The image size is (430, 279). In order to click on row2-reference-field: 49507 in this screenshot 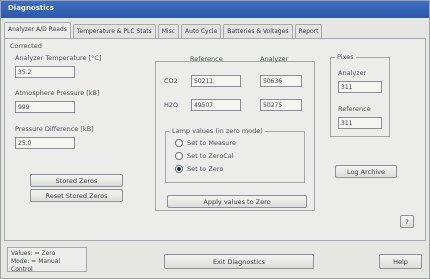, I will do `click(216, 105)`.